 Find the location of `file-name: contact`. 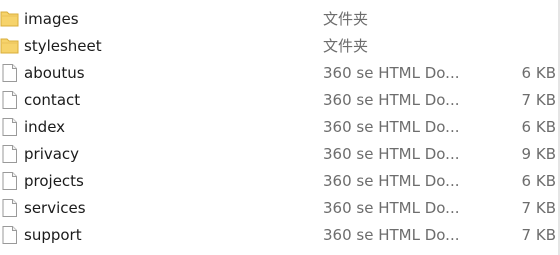

file-name: contact is located at coordinates (52, 100).